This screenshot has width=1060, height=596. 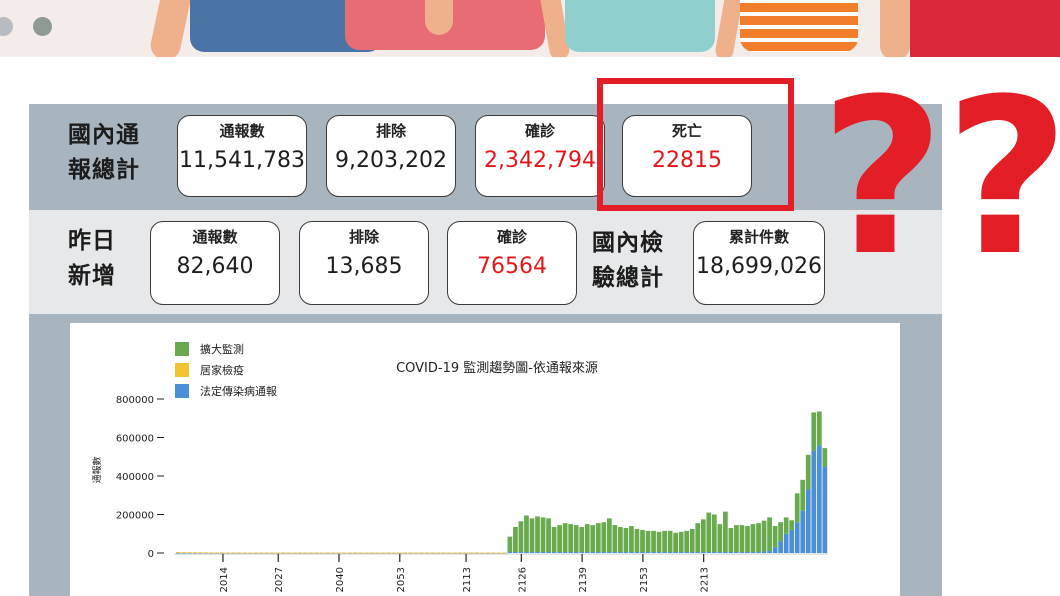 What do you see at coordinates (583, 579) in the screenshot?
I see `x-tick-label: 2139` at bounding box center [583, 579].